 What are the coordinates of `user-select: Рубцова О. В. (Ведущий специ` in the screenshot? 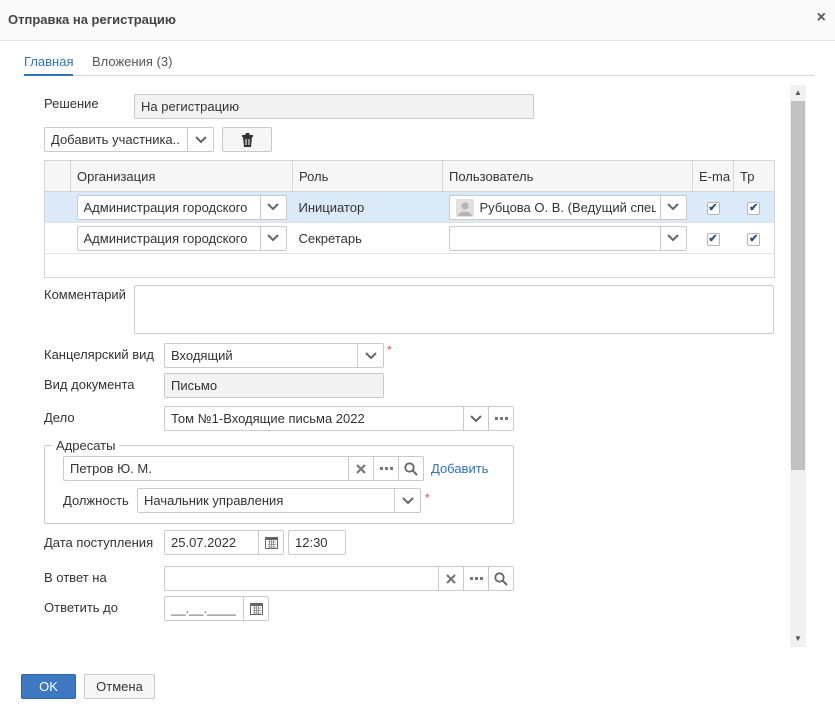 It's located at (567, 207).